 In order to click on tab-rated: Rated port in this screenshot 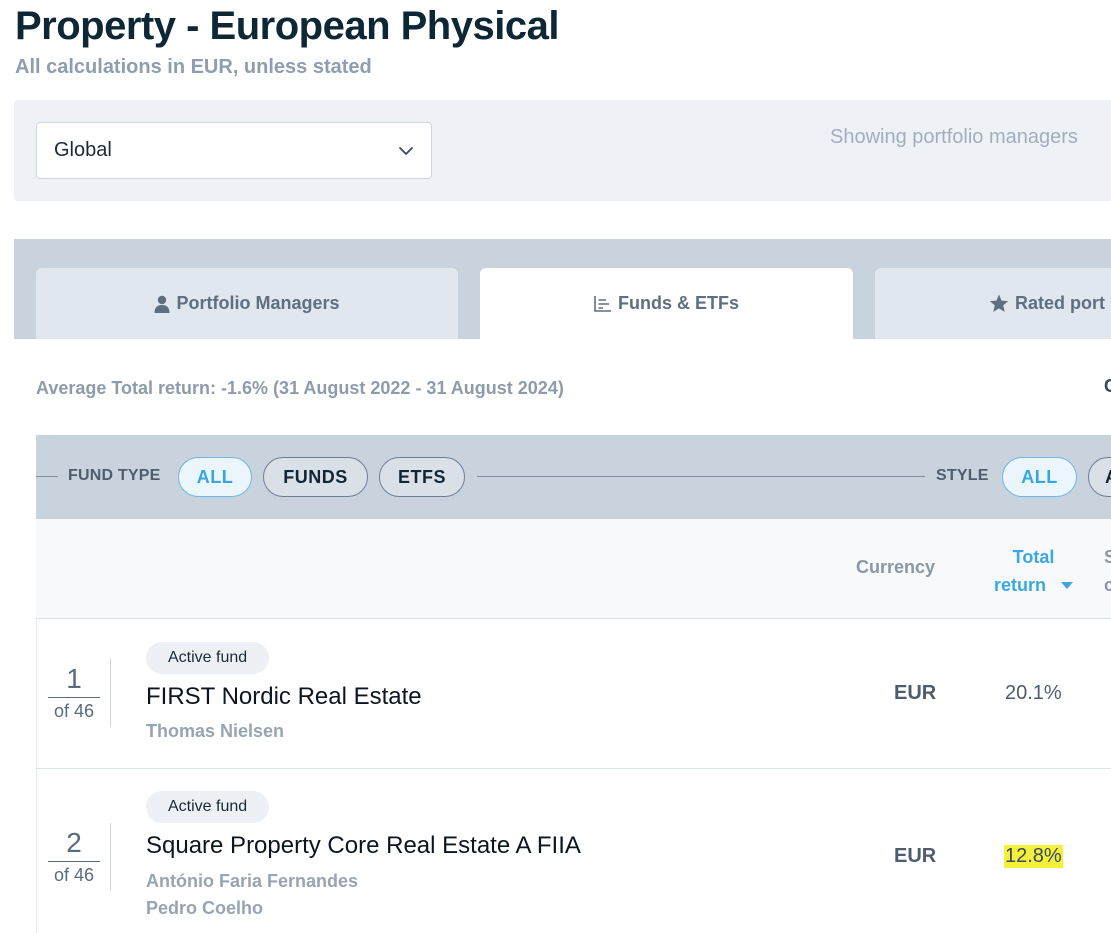, I will do `click(993, 303)`.